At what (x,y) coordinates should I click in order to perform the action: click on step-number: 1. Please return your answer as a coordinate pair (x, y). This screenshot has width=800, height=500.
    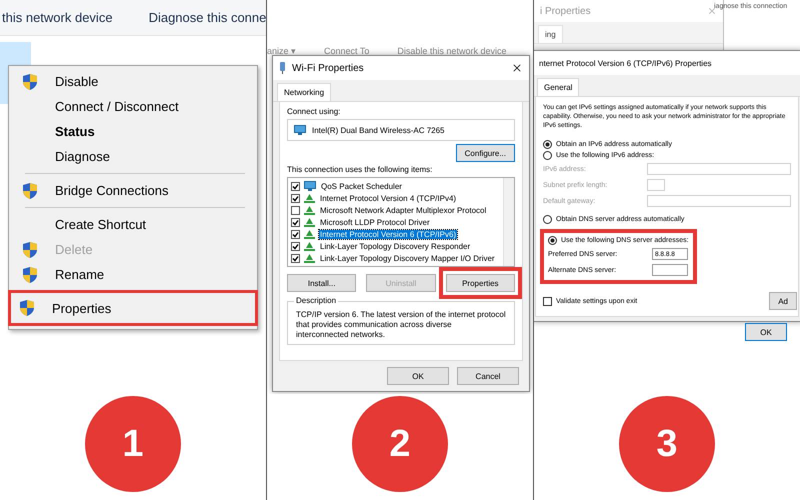
    Looking at the image, I should click on (133, 444).